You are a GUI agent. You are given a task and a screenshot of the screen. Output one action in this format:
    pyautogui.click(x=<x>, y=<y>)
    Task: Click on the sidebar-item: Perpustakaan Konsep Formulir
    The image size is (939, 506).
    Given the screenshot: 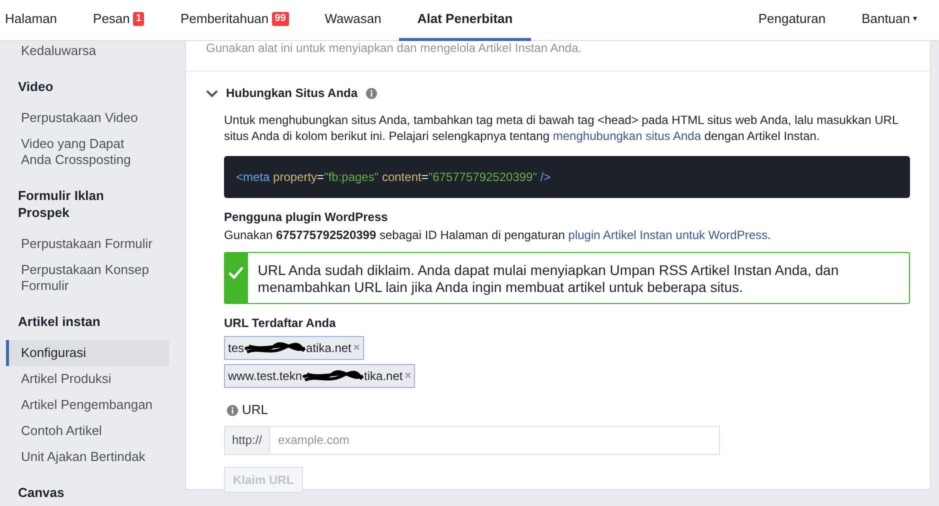 What is the action you would take?
    pyautogui.click(x=87, y=278)
    